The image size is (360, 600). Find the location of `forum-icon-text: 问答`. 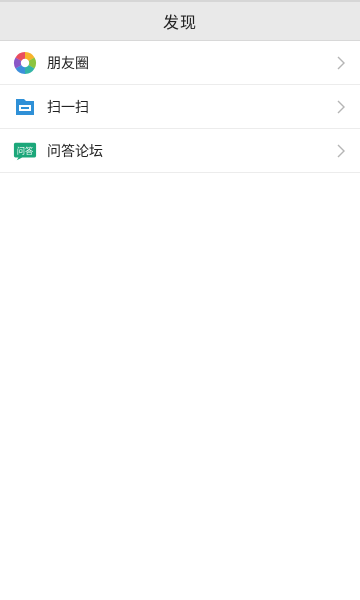

forum-icon-text: 问答 is located at coordinates (25, 150).